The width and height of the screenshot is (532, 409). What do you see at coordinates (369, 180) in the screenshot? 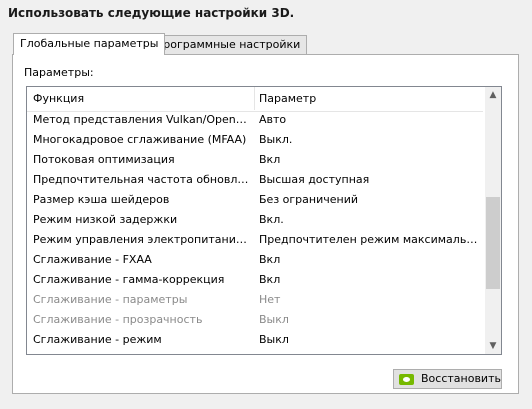
I see `row-parameter: Высшая доступная` at bounding box center [369, 180].